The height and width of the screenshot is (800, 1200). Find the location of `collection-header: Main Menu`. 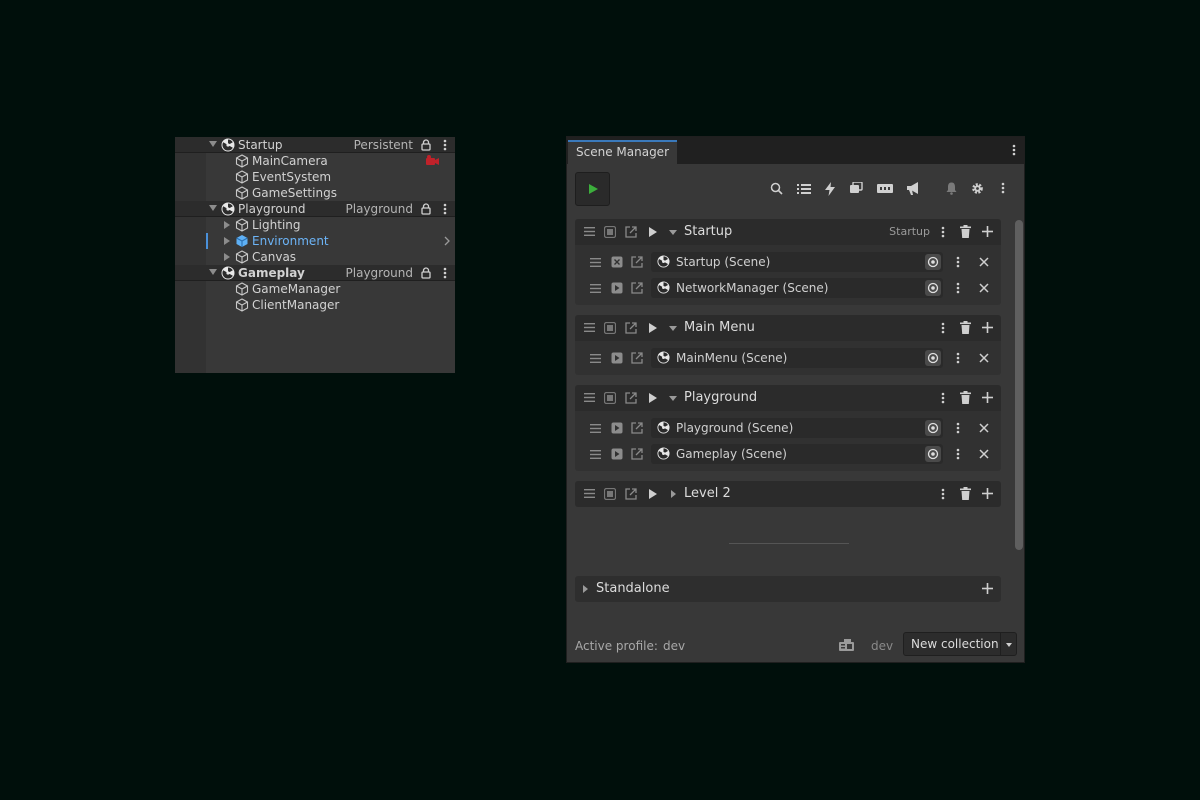

collection-header: Main Menu is located at coordinates (788, 328).